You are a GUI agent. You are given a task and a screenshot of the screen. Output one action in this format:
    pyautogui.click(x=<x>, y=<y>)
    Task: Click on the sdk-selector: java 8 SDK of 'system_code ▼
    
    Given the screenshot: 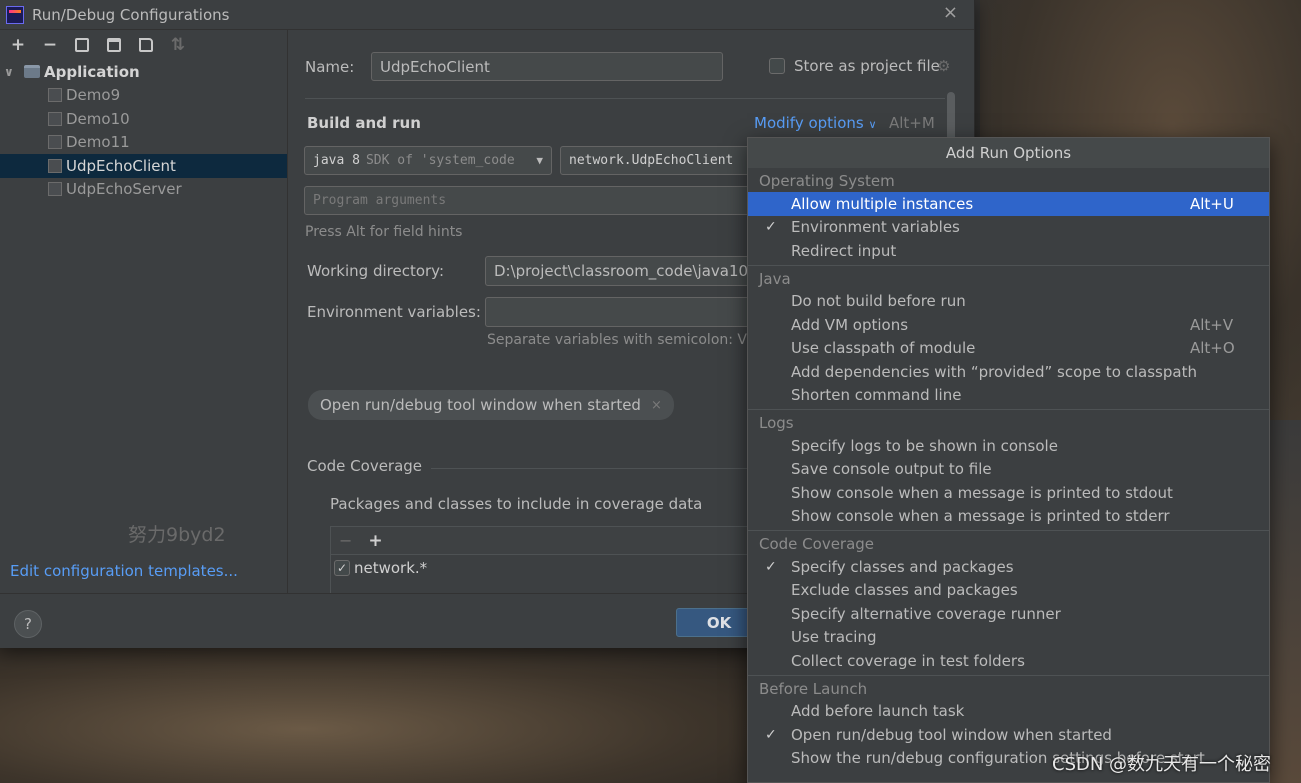 What is the action you would take?
    pyautogui.click(x=428, y=160)
    